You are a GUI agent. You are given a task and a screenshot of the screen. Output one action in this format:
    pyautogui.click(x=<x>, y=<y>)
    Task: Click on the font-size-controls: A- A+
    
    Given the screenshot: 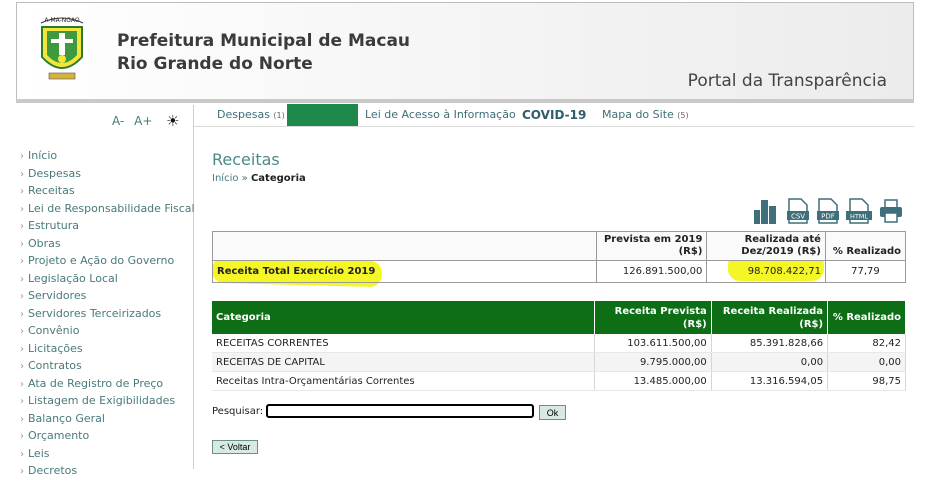 What is the action you would take?
    pyautogui.click(x=135, y=121)
    